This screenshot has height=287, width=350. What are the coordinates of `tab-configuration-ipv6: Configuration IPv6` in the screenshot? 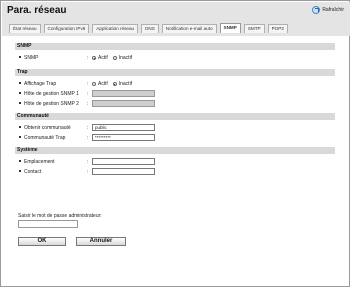 It's located at (66, 28).